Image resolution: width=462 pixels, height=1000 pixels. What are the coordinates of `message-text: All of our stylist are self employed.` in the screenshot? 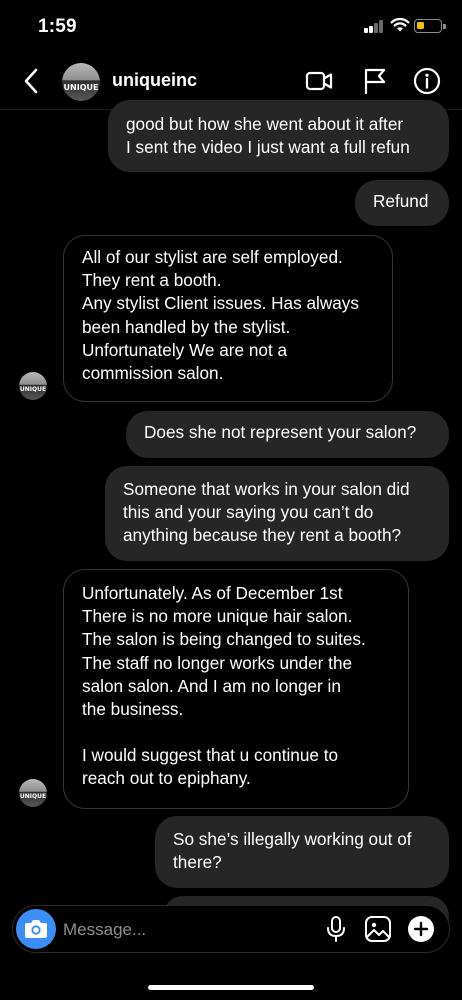 It's located at (212, 257).